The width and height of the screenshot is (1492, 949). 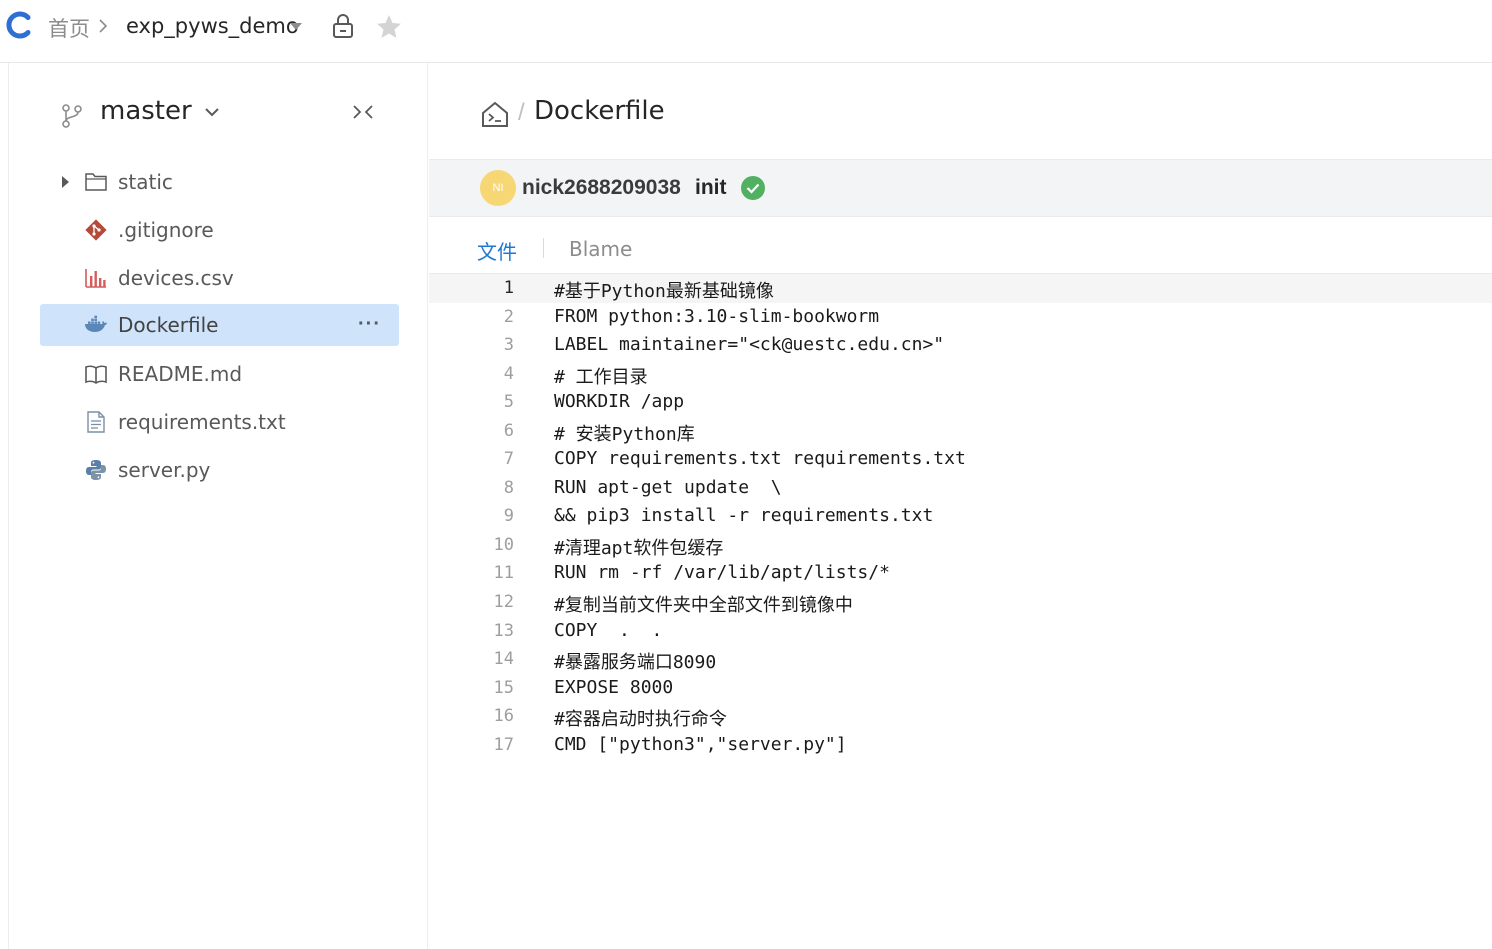 I want to click on logo-c-icon, so click(x=19, y=25).